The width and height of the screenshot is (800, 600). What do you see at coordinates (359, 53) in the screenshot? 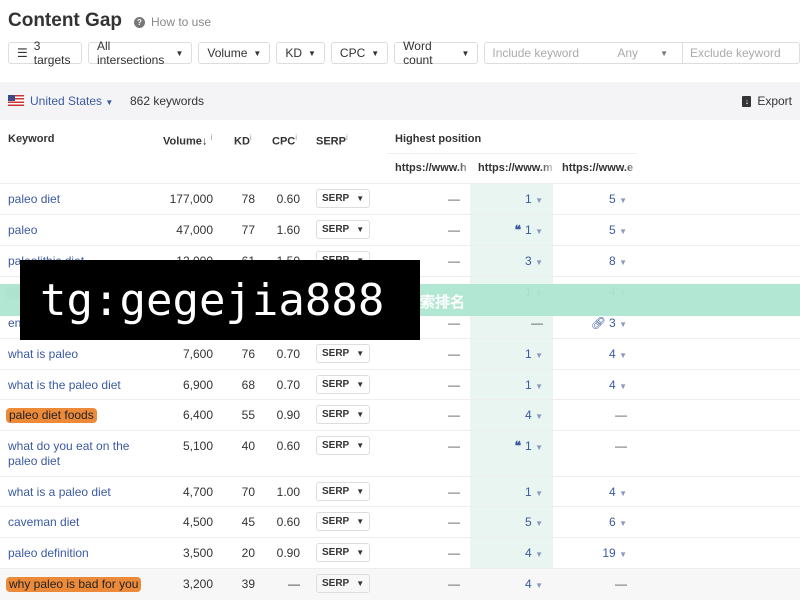
I see `cpc-filter: CPC ▼` at bounding box center [359, 53].